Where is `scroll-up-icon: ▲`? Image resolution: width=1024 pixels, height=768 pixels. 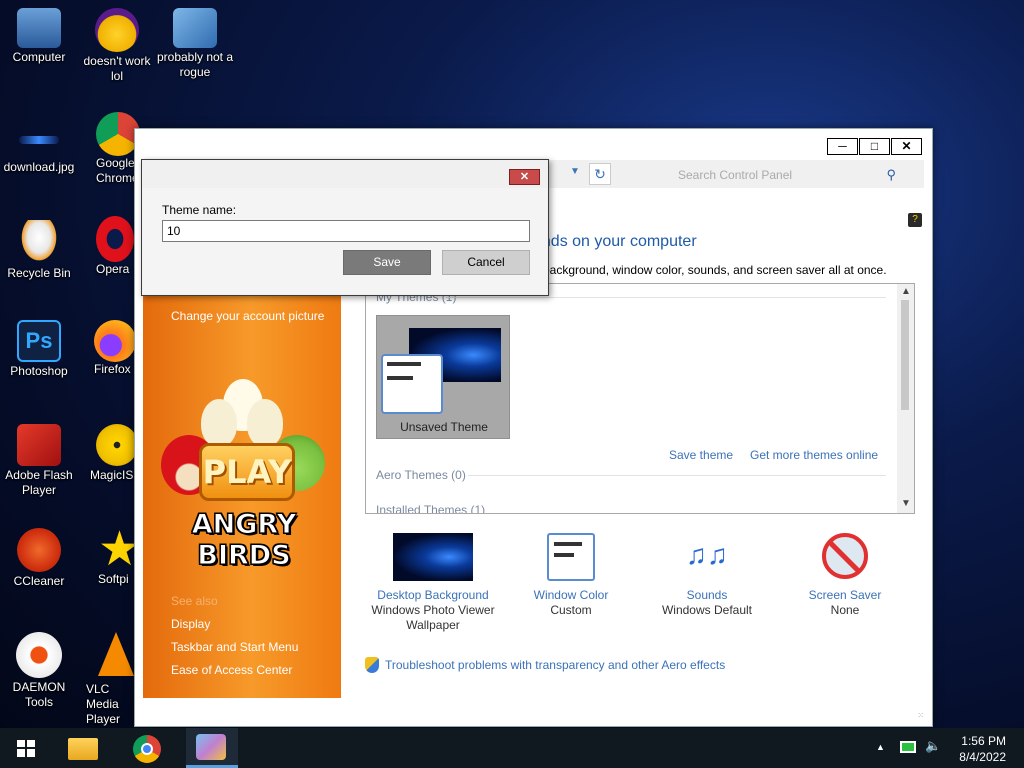 scroll-up-icon: ▲ is located at coordinates (906, 291).